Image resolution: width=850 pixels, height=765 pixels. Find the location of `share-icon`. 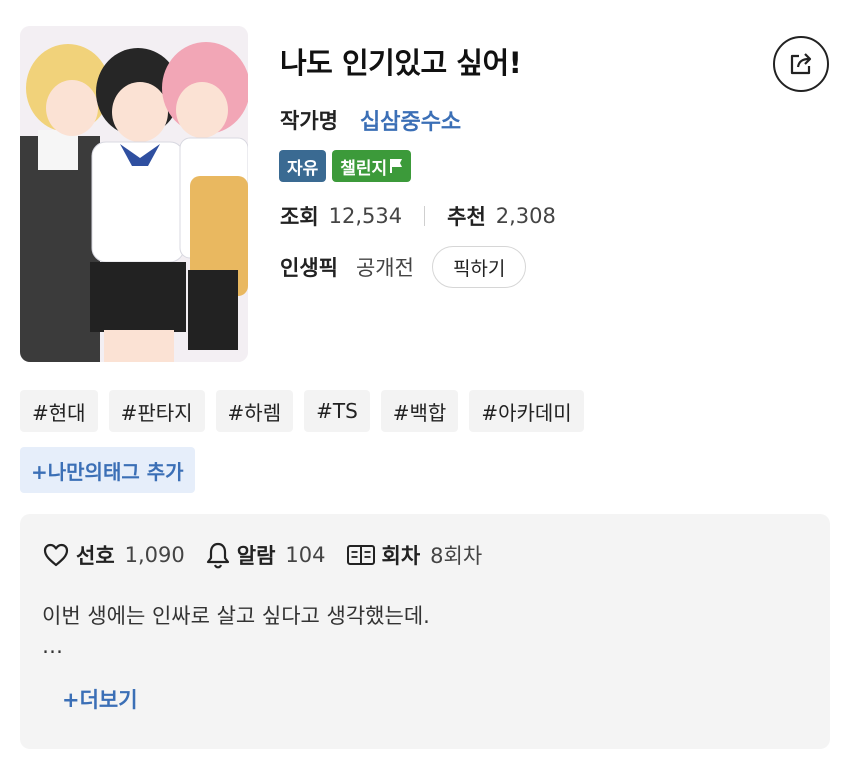

share-icon is located at coordinates (801, 64).